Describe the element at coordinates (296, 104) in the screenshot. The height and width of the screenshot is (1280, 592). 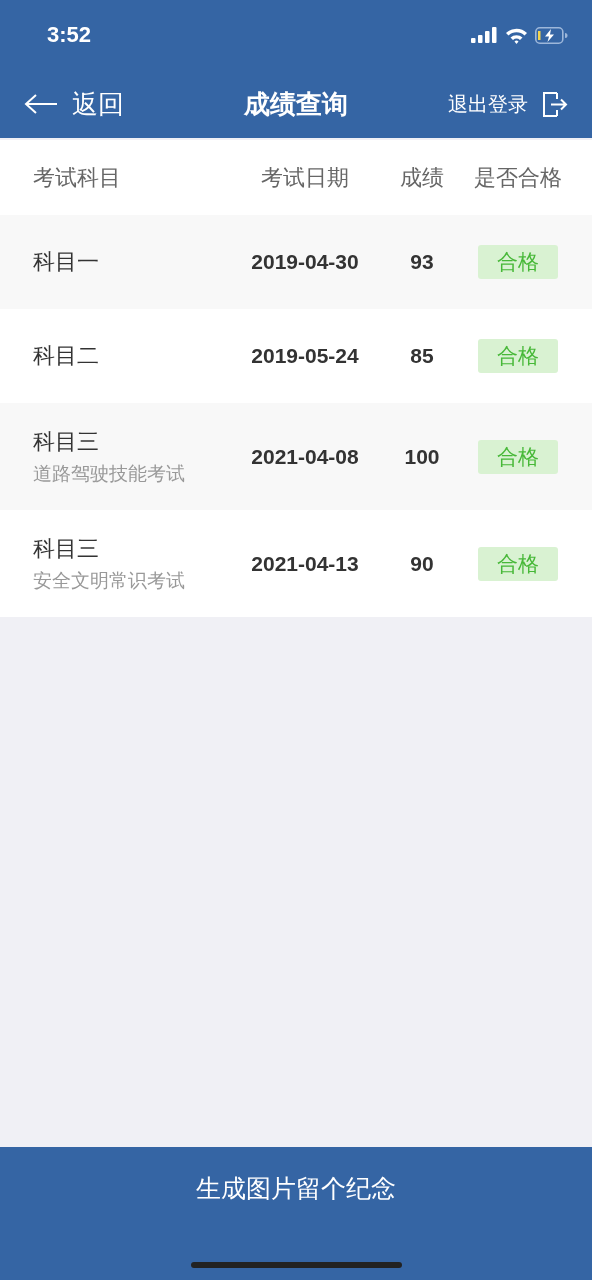
I see `page-title: 成绩查询` at that location.